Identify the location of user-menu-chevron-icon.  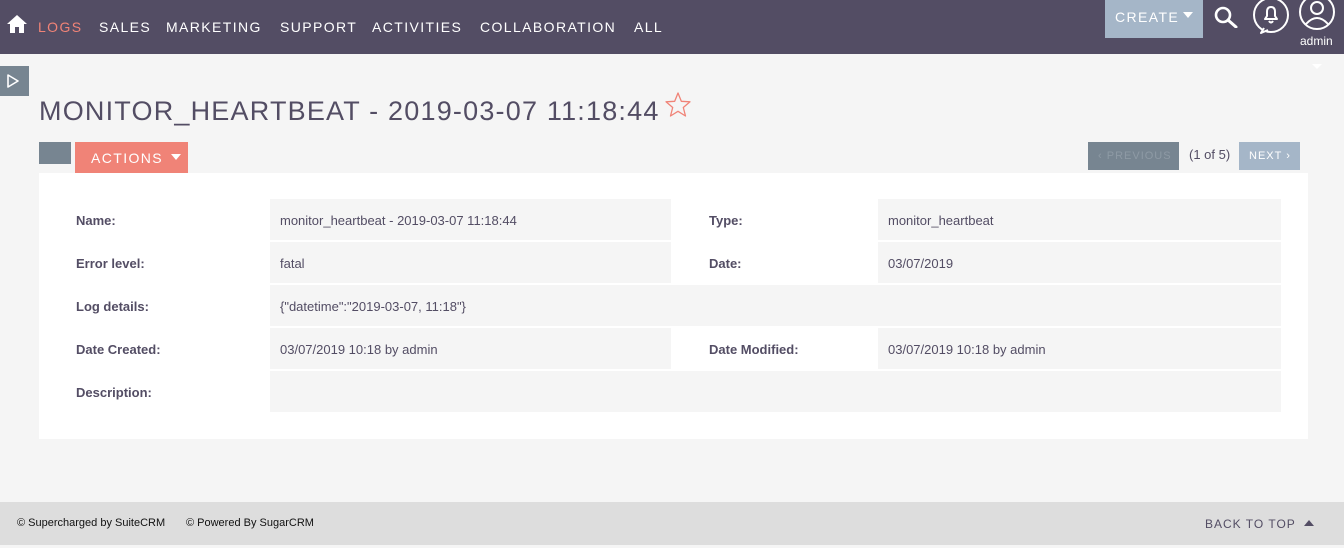
(1317, 66).